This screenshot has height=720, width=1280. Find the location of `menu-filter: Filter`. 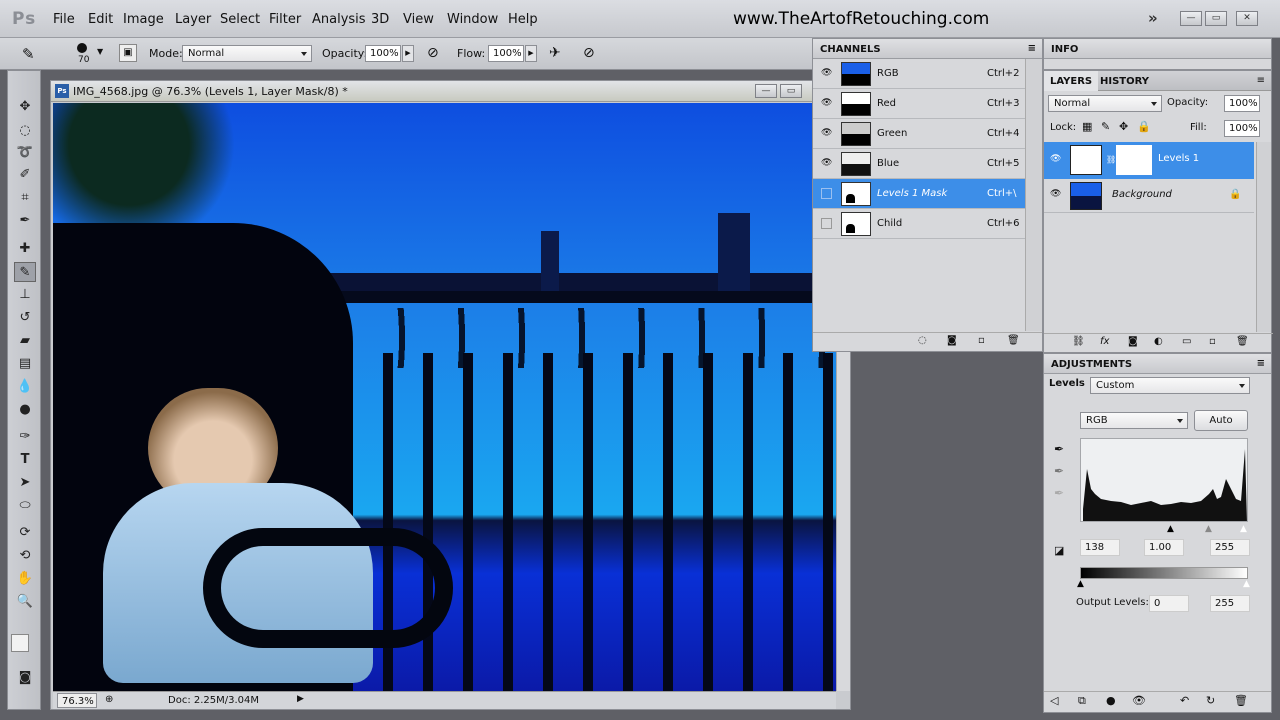

menu-filter: Filter is located at coordinates (285, 19).